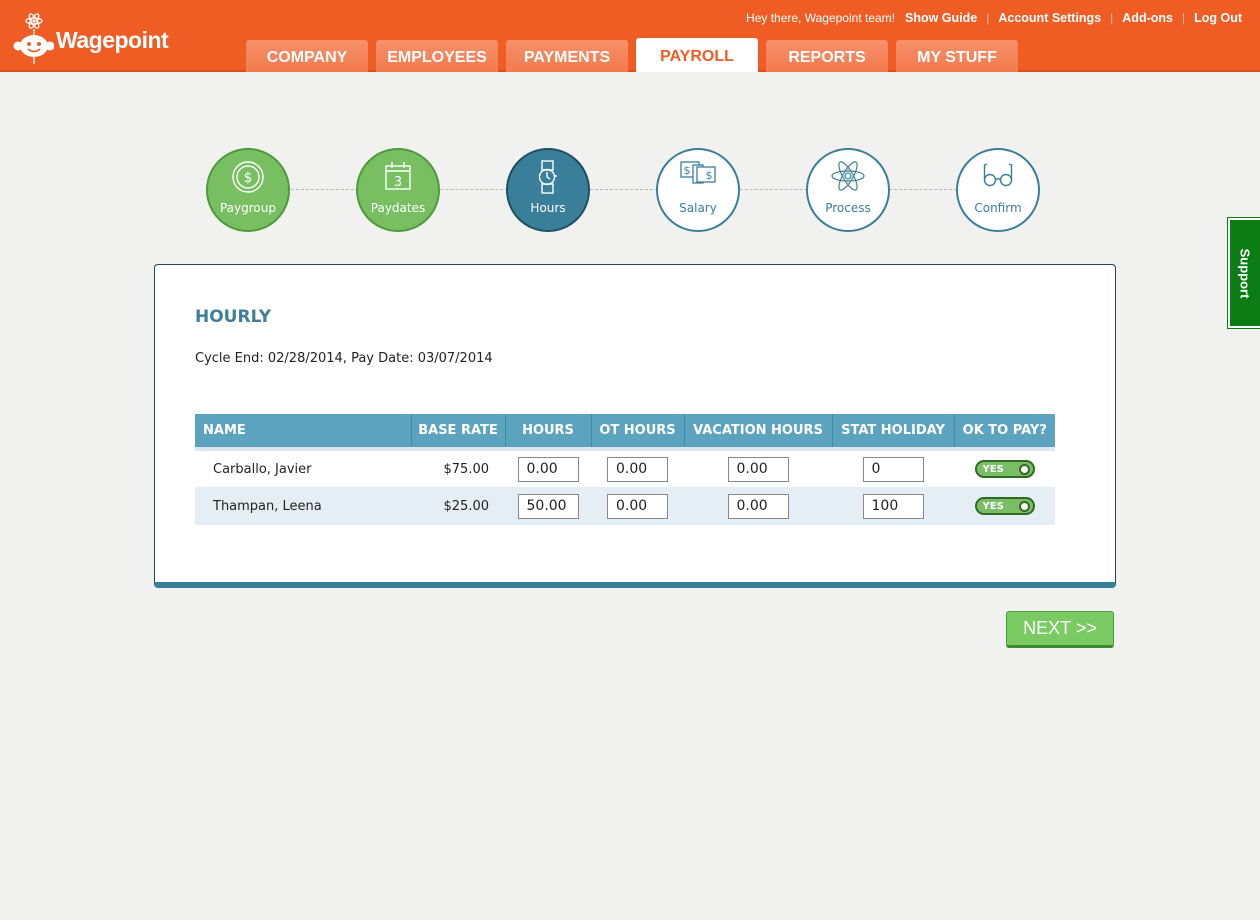 This screenshot has height=920, width=1260. Describe the element at coordinates (466, 469) in the screenshot. I see `base-rate: $75.00` at that location.